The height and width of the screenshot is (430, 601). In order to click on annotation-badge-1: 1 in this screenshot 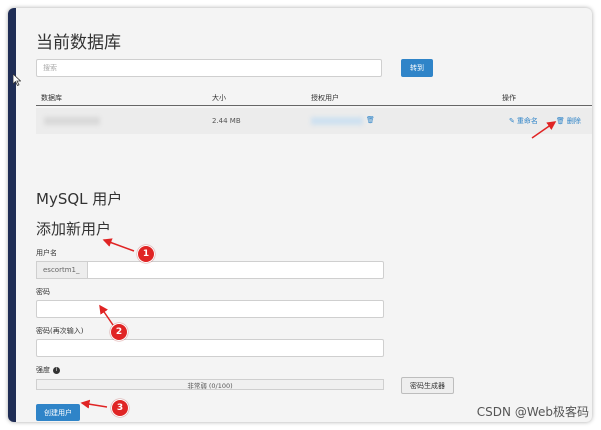, I will do `click(146, 254)`.